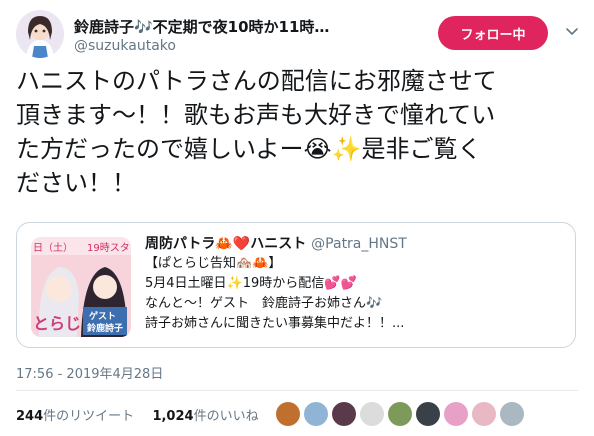 This screenshot has width=594, height=436. Describe the element at coordinates (297, 390) in the screenshot. I see `divider` at that location.